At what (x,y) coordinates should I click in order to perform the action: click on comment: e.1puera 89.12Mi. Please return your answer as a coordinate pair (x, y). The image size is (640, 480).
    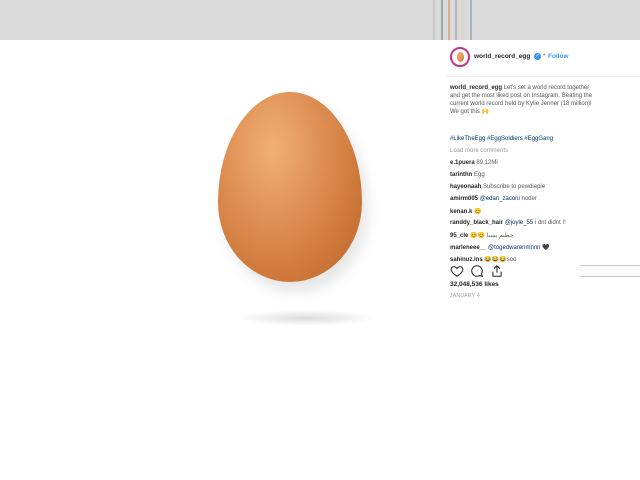
    Looking at the image, I should click on (474, 163).